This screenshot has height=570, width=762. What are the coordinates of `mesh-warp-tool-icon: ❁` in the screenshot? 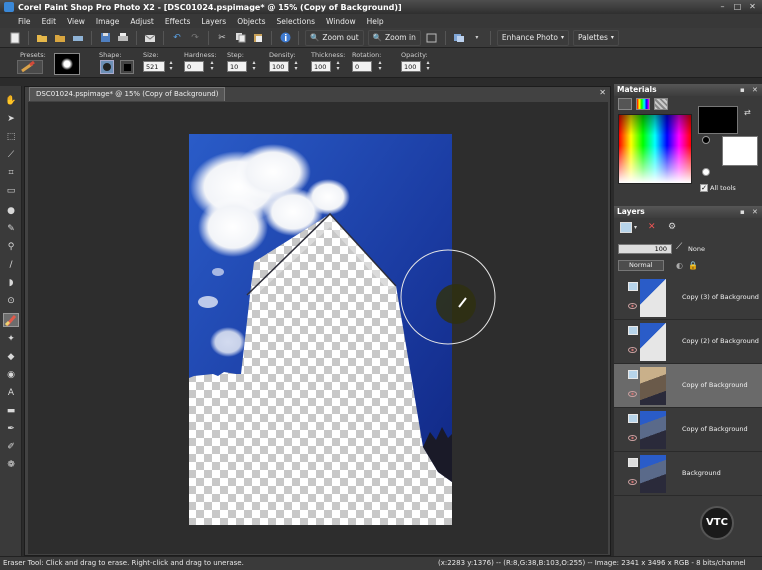 It's located at (11, 465).